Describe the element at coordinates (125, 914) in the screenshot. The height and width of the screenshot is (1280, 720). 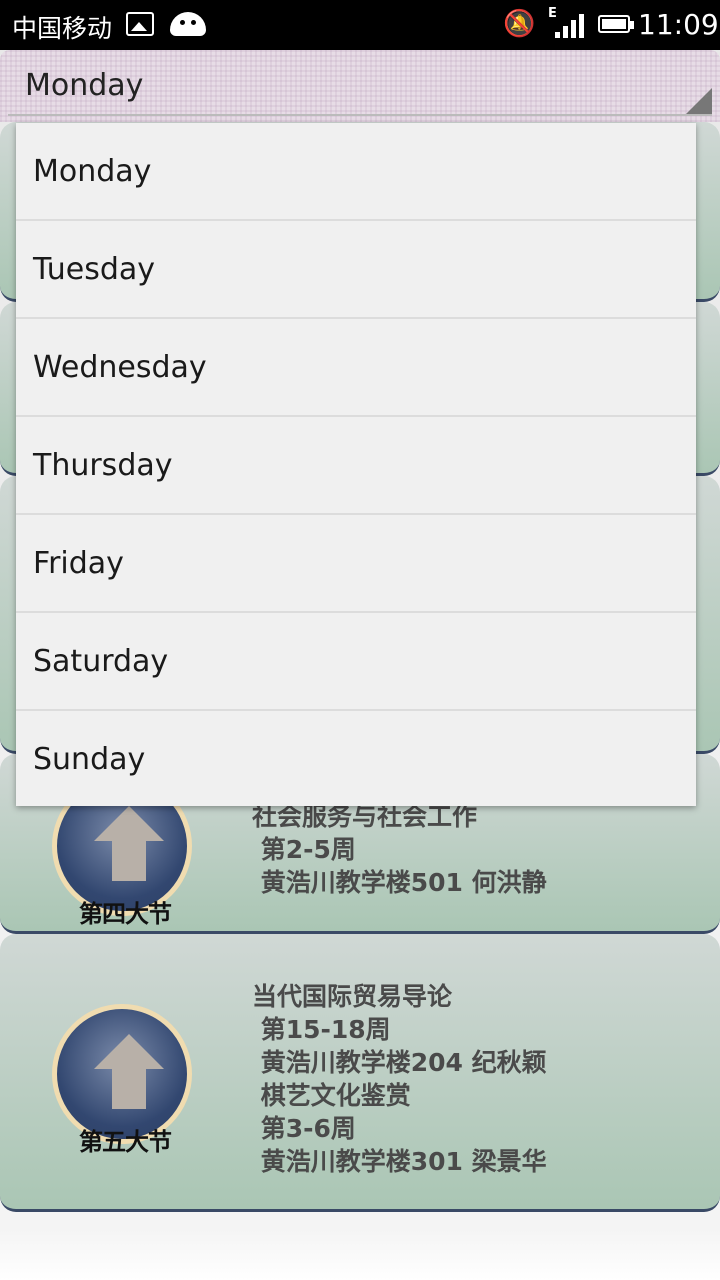
I see `period-label: 第四大节` at that location.